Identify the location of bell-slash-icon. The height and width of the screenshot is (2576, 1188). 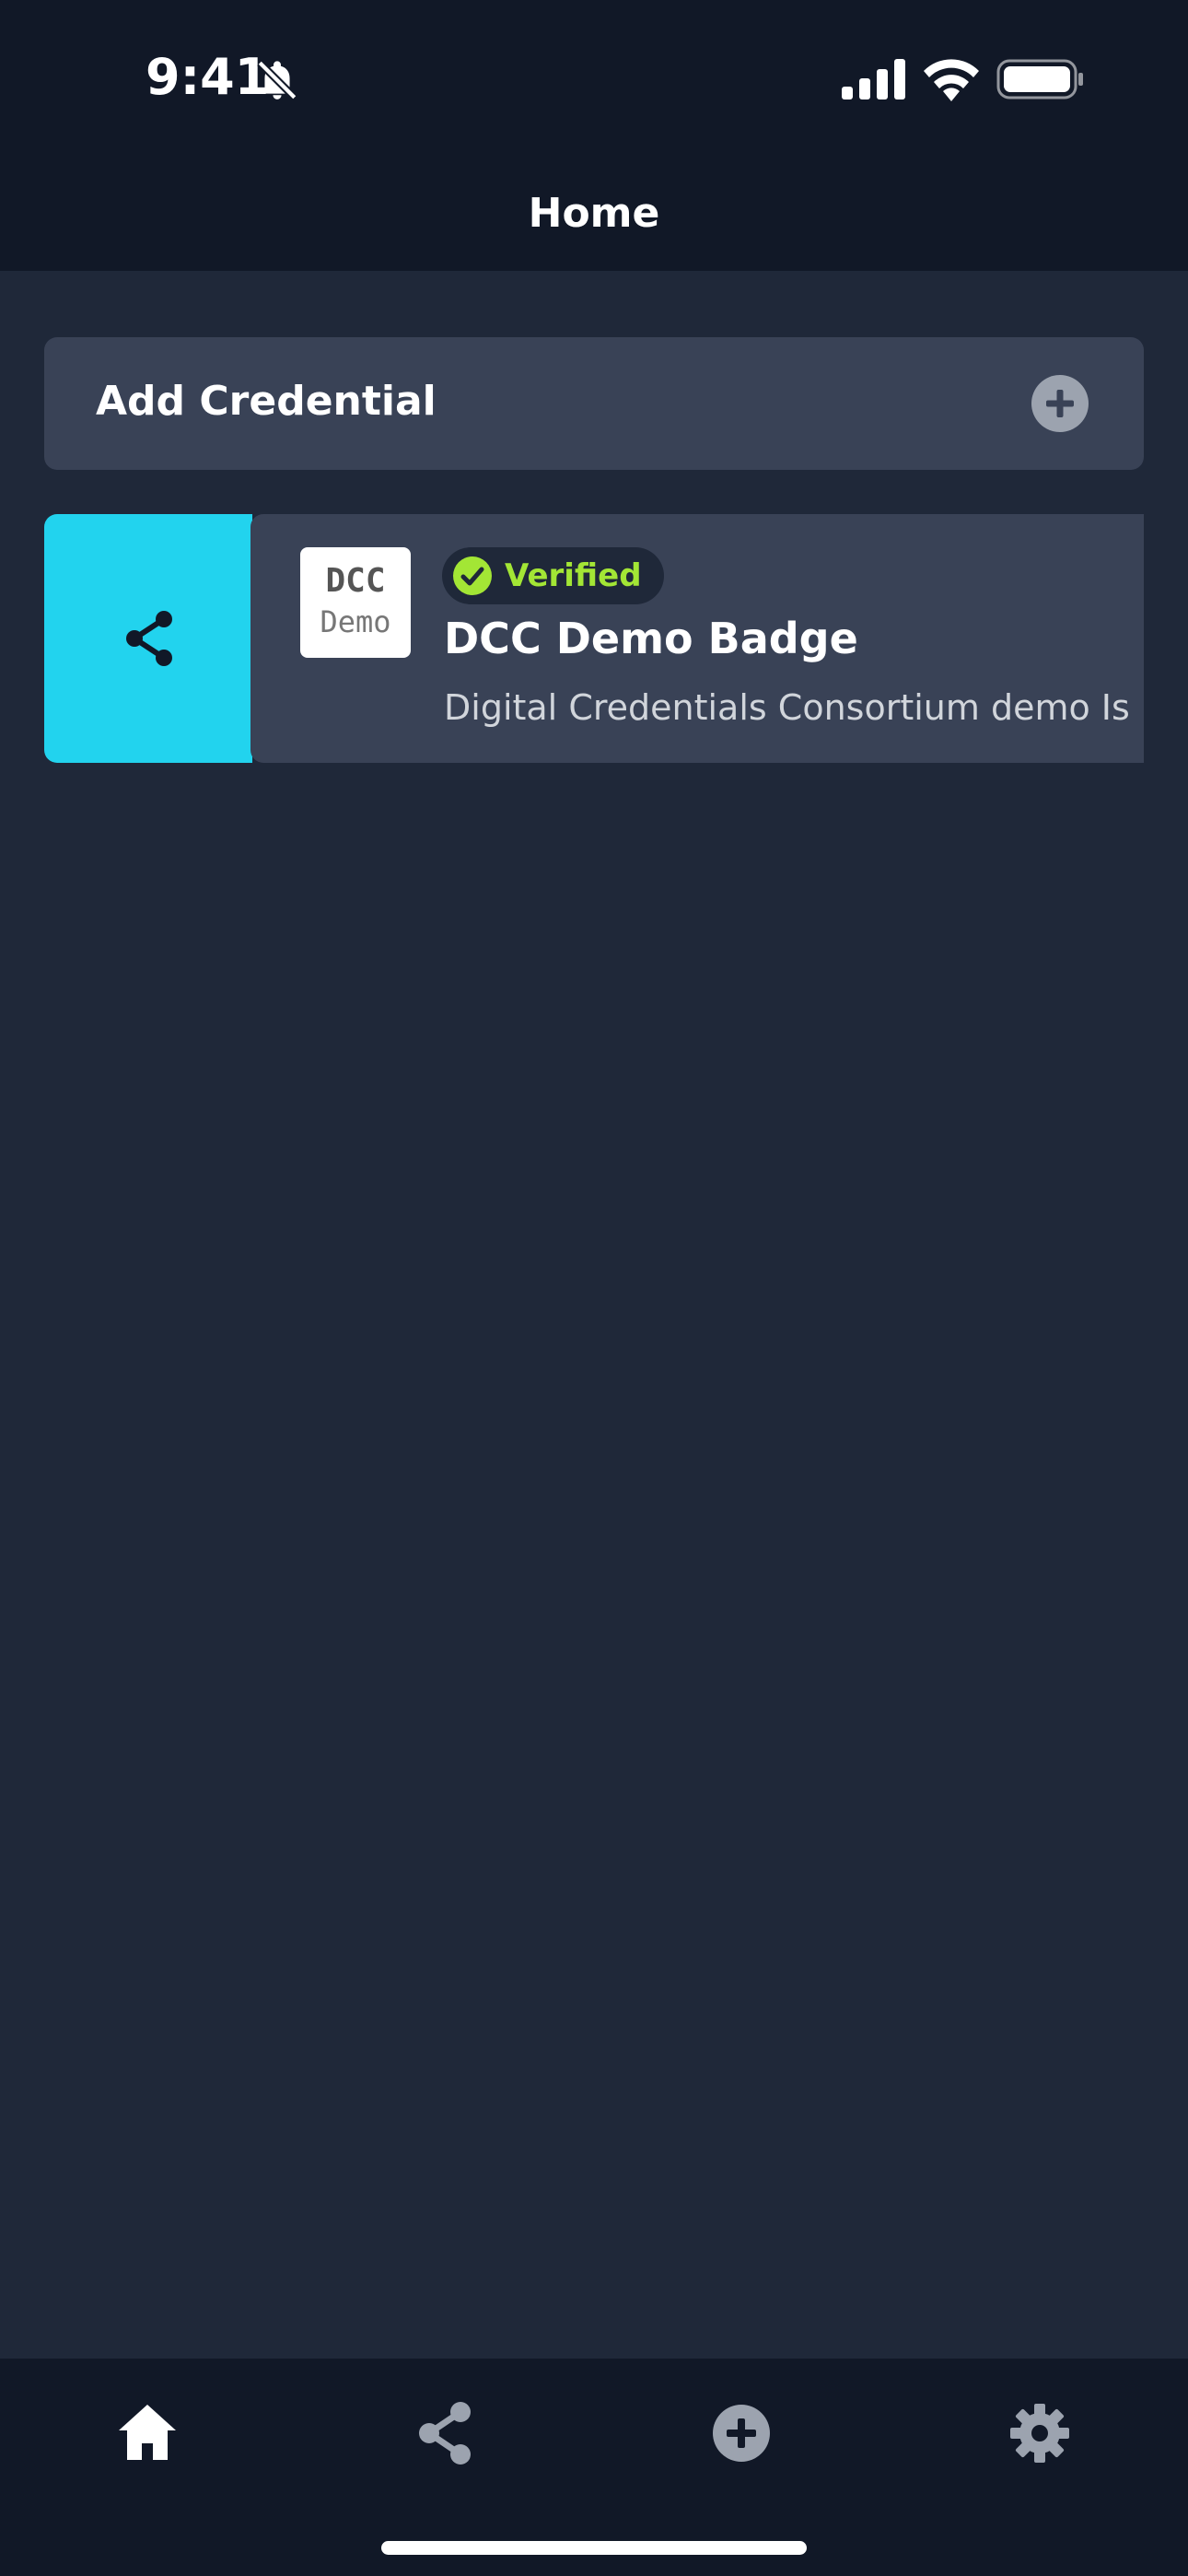
(277, 80).